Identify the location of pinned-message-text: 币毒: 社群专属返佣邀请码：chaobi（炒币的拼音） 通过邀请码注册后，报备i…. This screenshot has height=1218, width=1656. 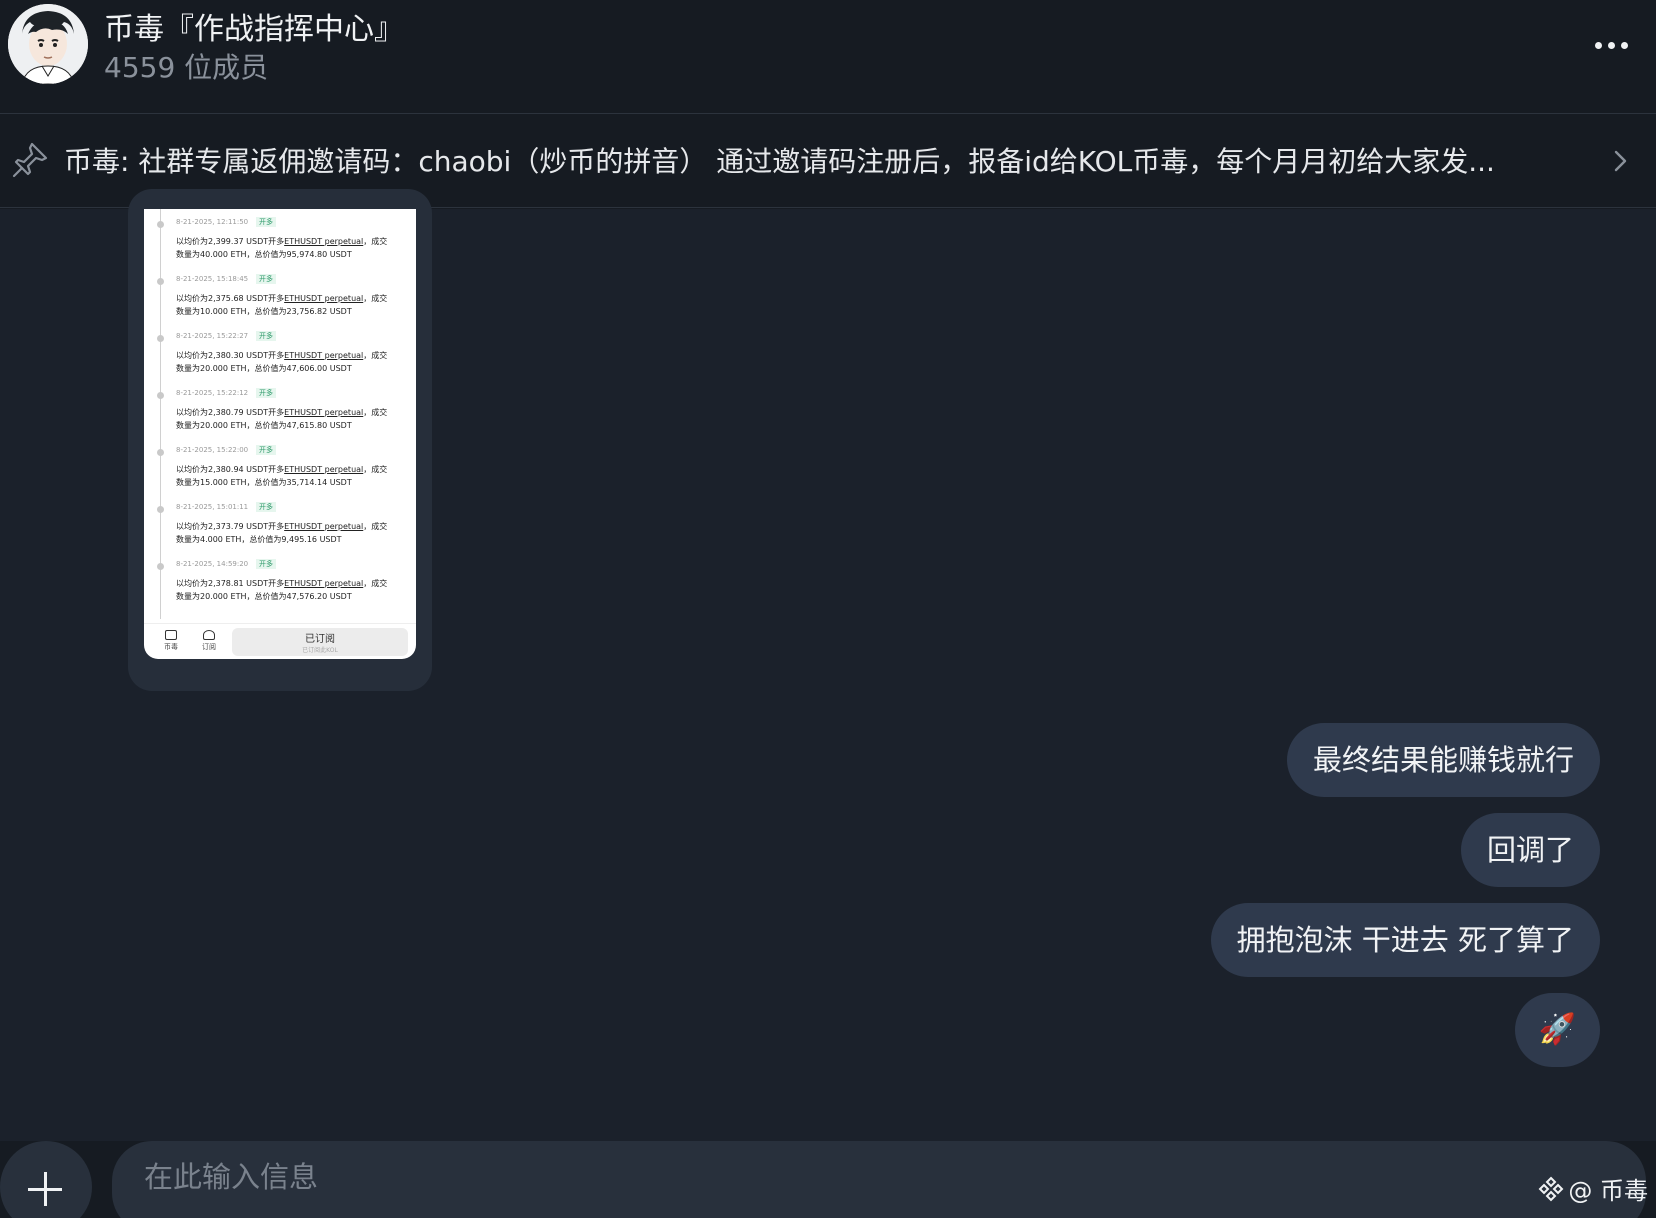
(779, 161).